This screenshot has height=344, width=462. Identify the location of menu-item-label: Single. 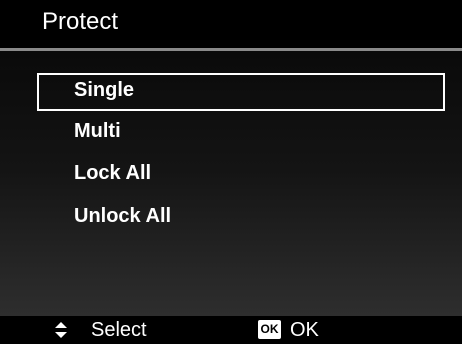
(104, 90).